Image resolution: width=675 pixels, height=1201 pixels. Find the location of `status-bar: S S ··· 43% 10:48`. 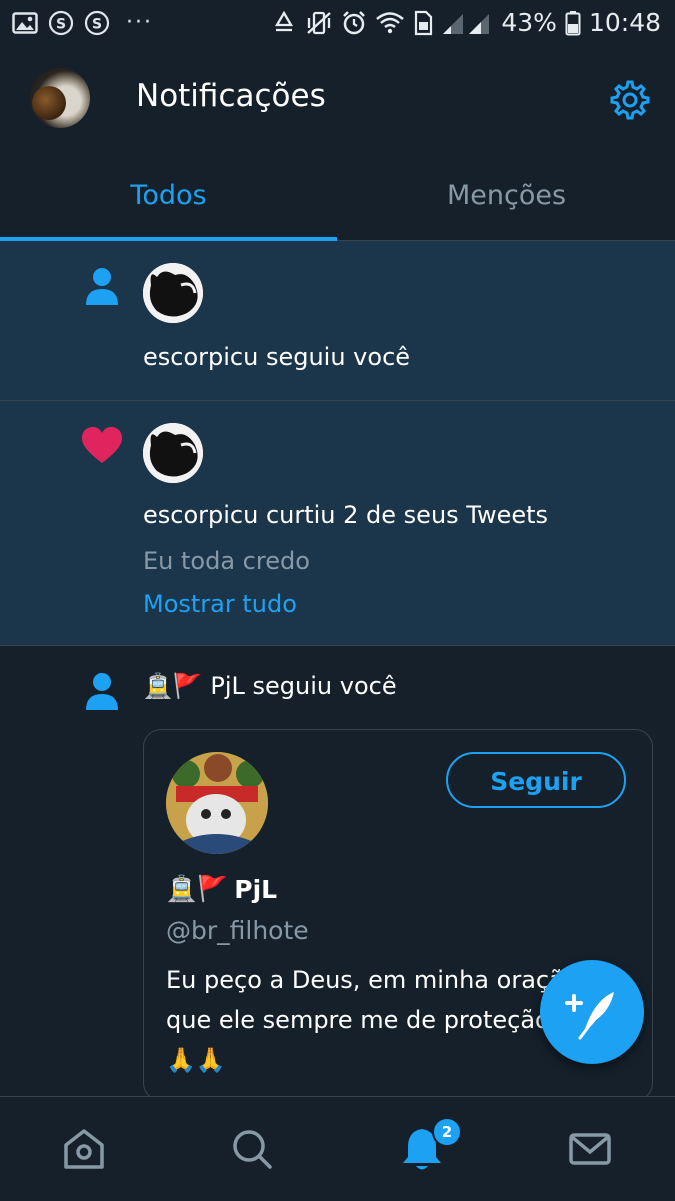

status-bar: S S ··· 43% 10:48 is located at coordinates (337, 24).